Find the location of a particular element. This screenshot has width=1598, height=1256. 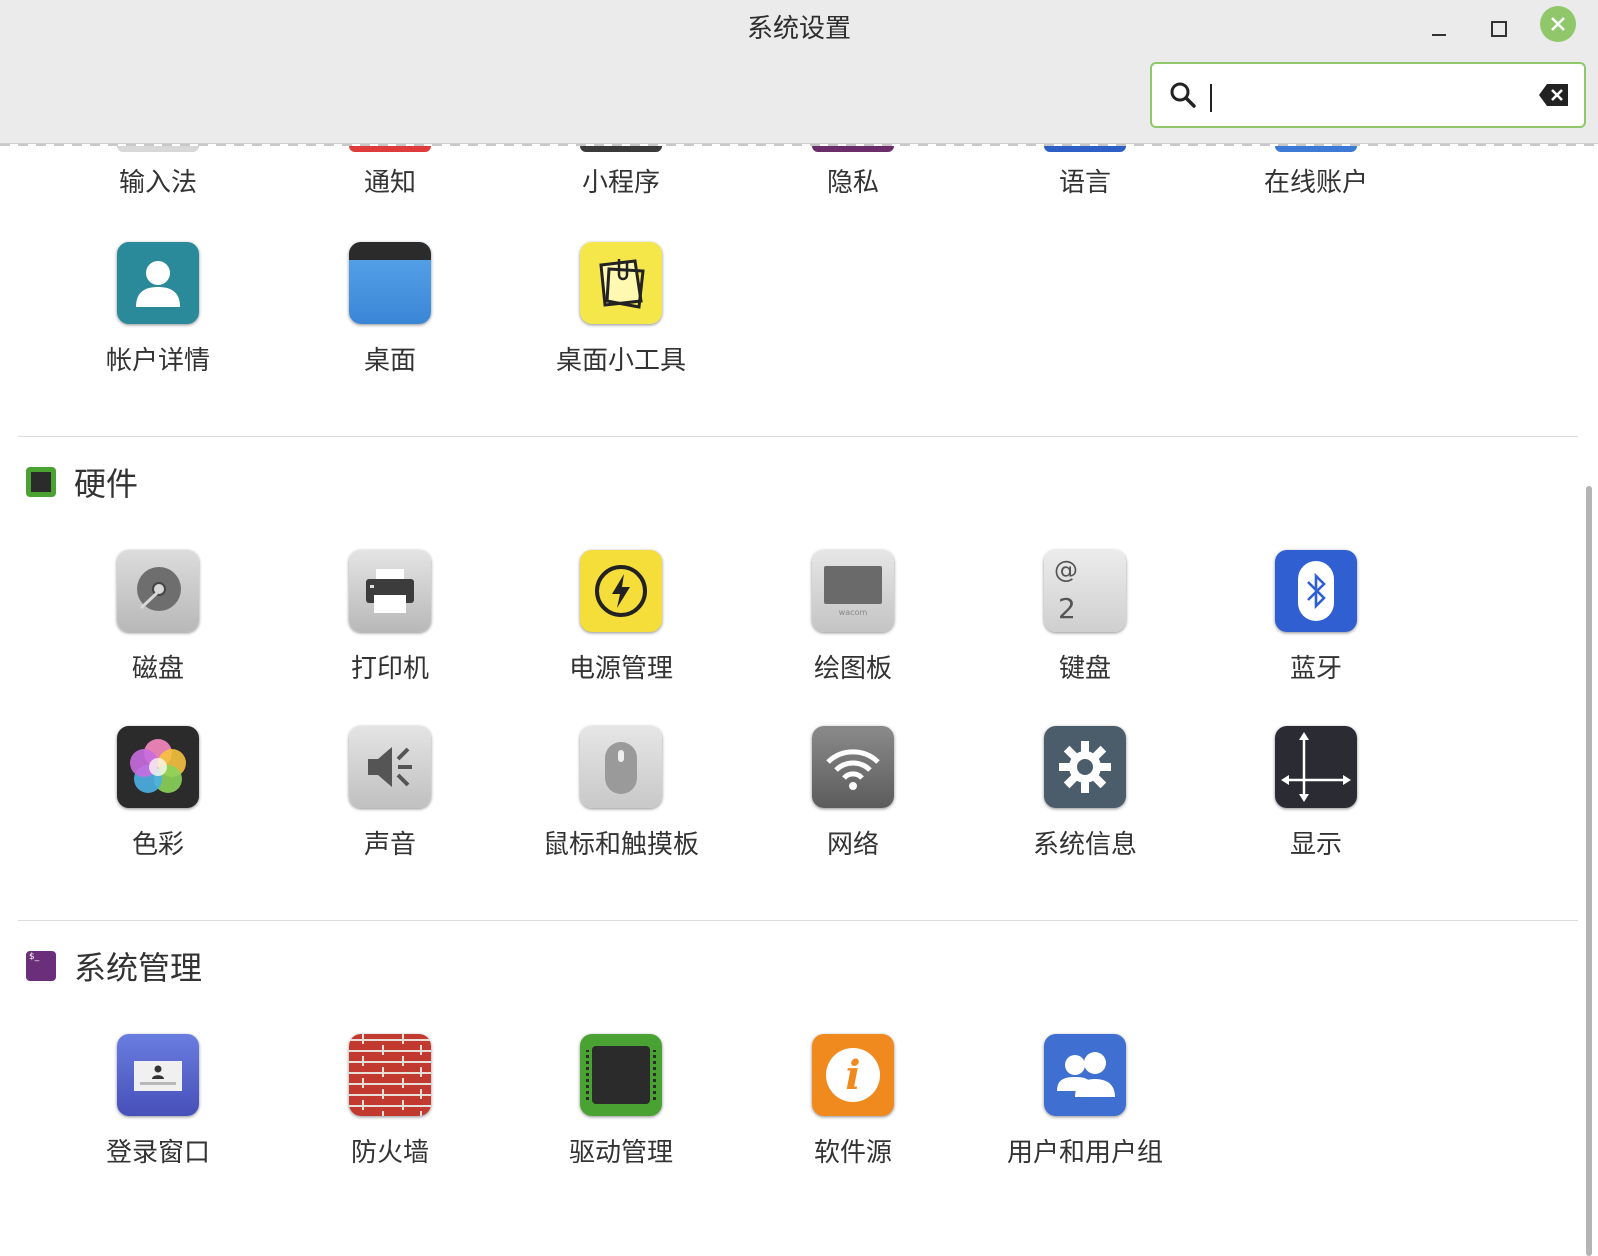

tile-input-method: 输入法 is located at coordinates (158, 180).